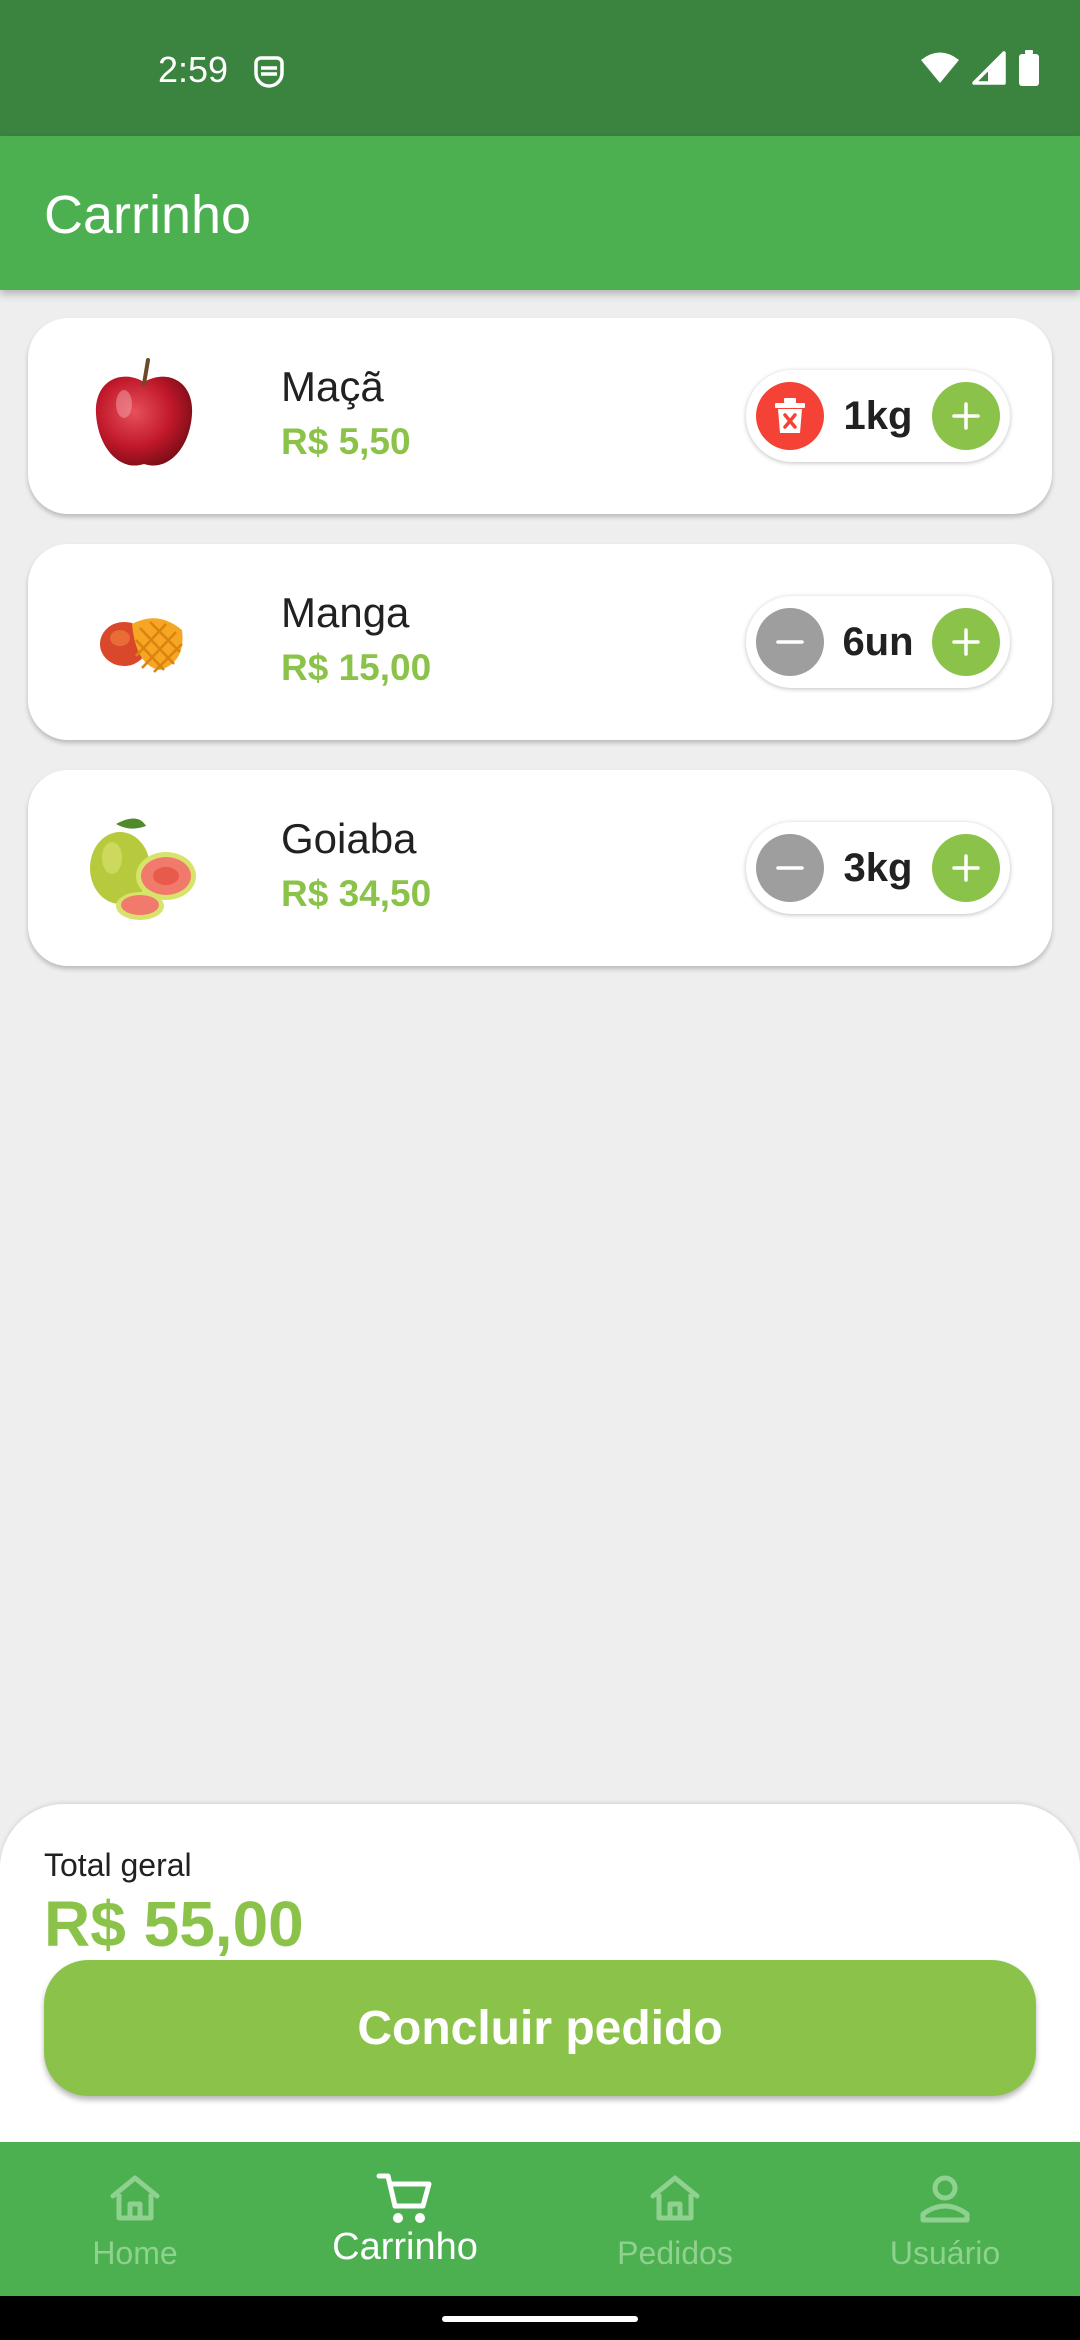  What do you see at coordinates (174, 1924) in the screenshot?
I see `total-value: R$ 55,00` at bounding box center [174, 1924].